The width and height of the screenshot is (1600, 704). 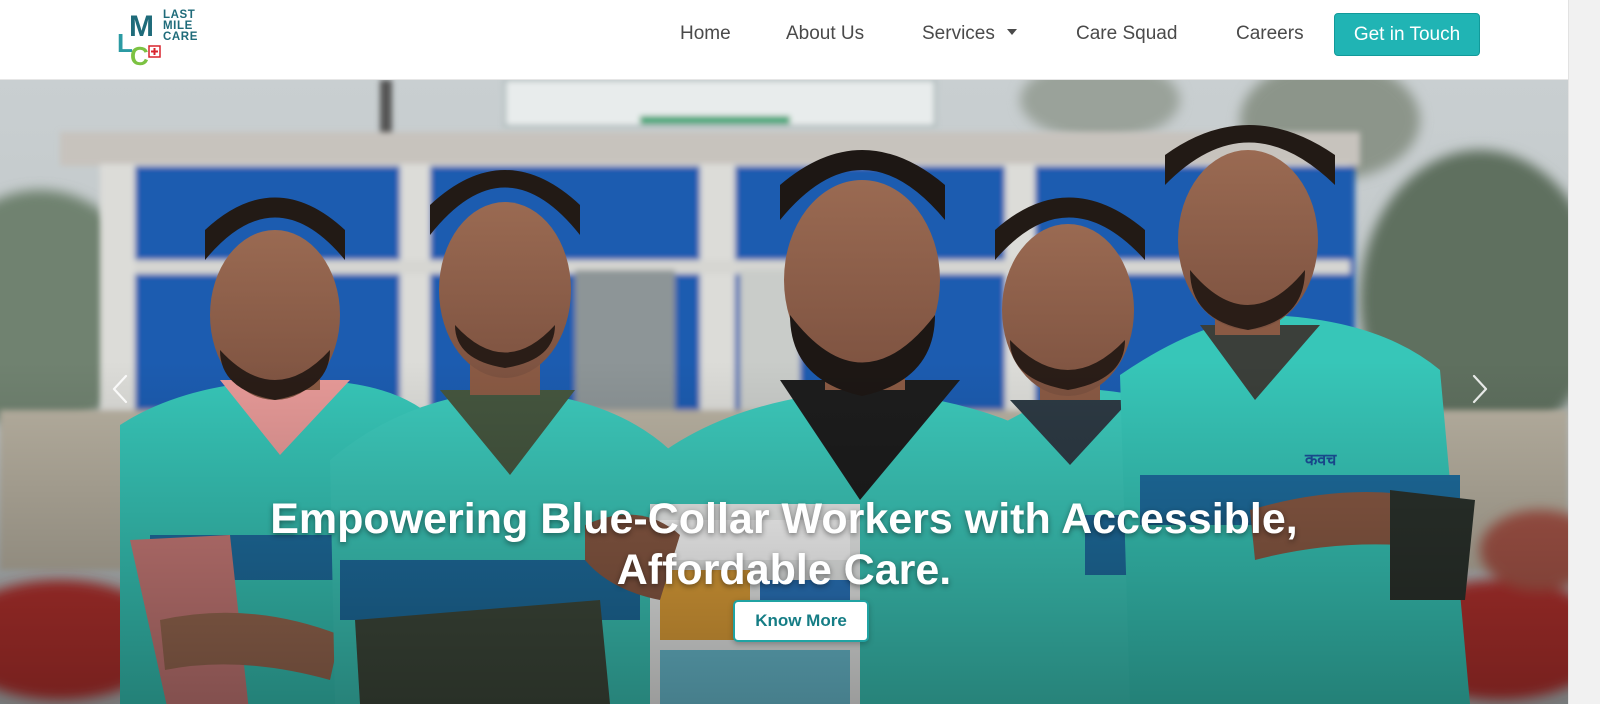 I want to click on chevron-right-icon, so click(x=1480, y=389).